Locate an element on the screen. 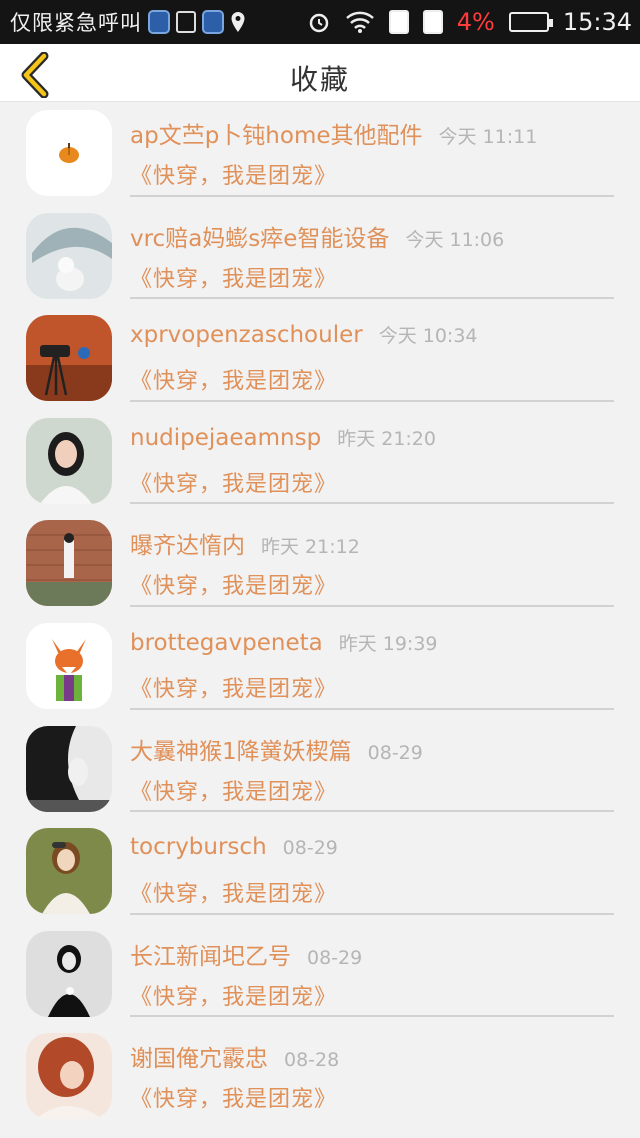 The width and height of the screenshot is (640, 1138). carrier-label: 仅限紧急呼叫 is located at coordinates (76, 23).